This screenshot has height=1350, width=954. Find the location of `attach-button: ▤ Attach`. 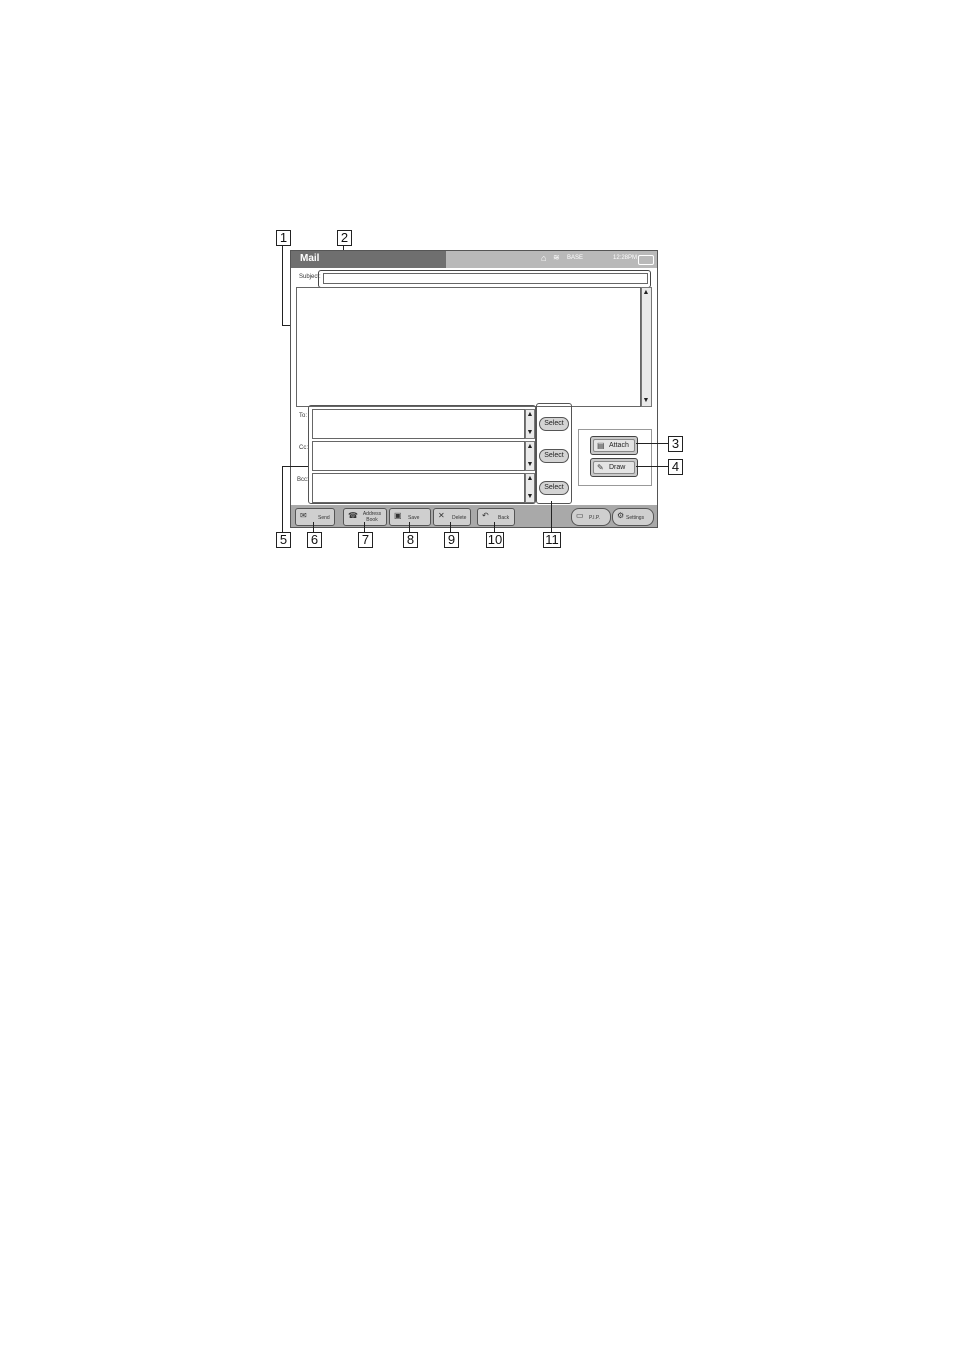

attach-button: ▤ Attach is located at coordinates (614, 445).